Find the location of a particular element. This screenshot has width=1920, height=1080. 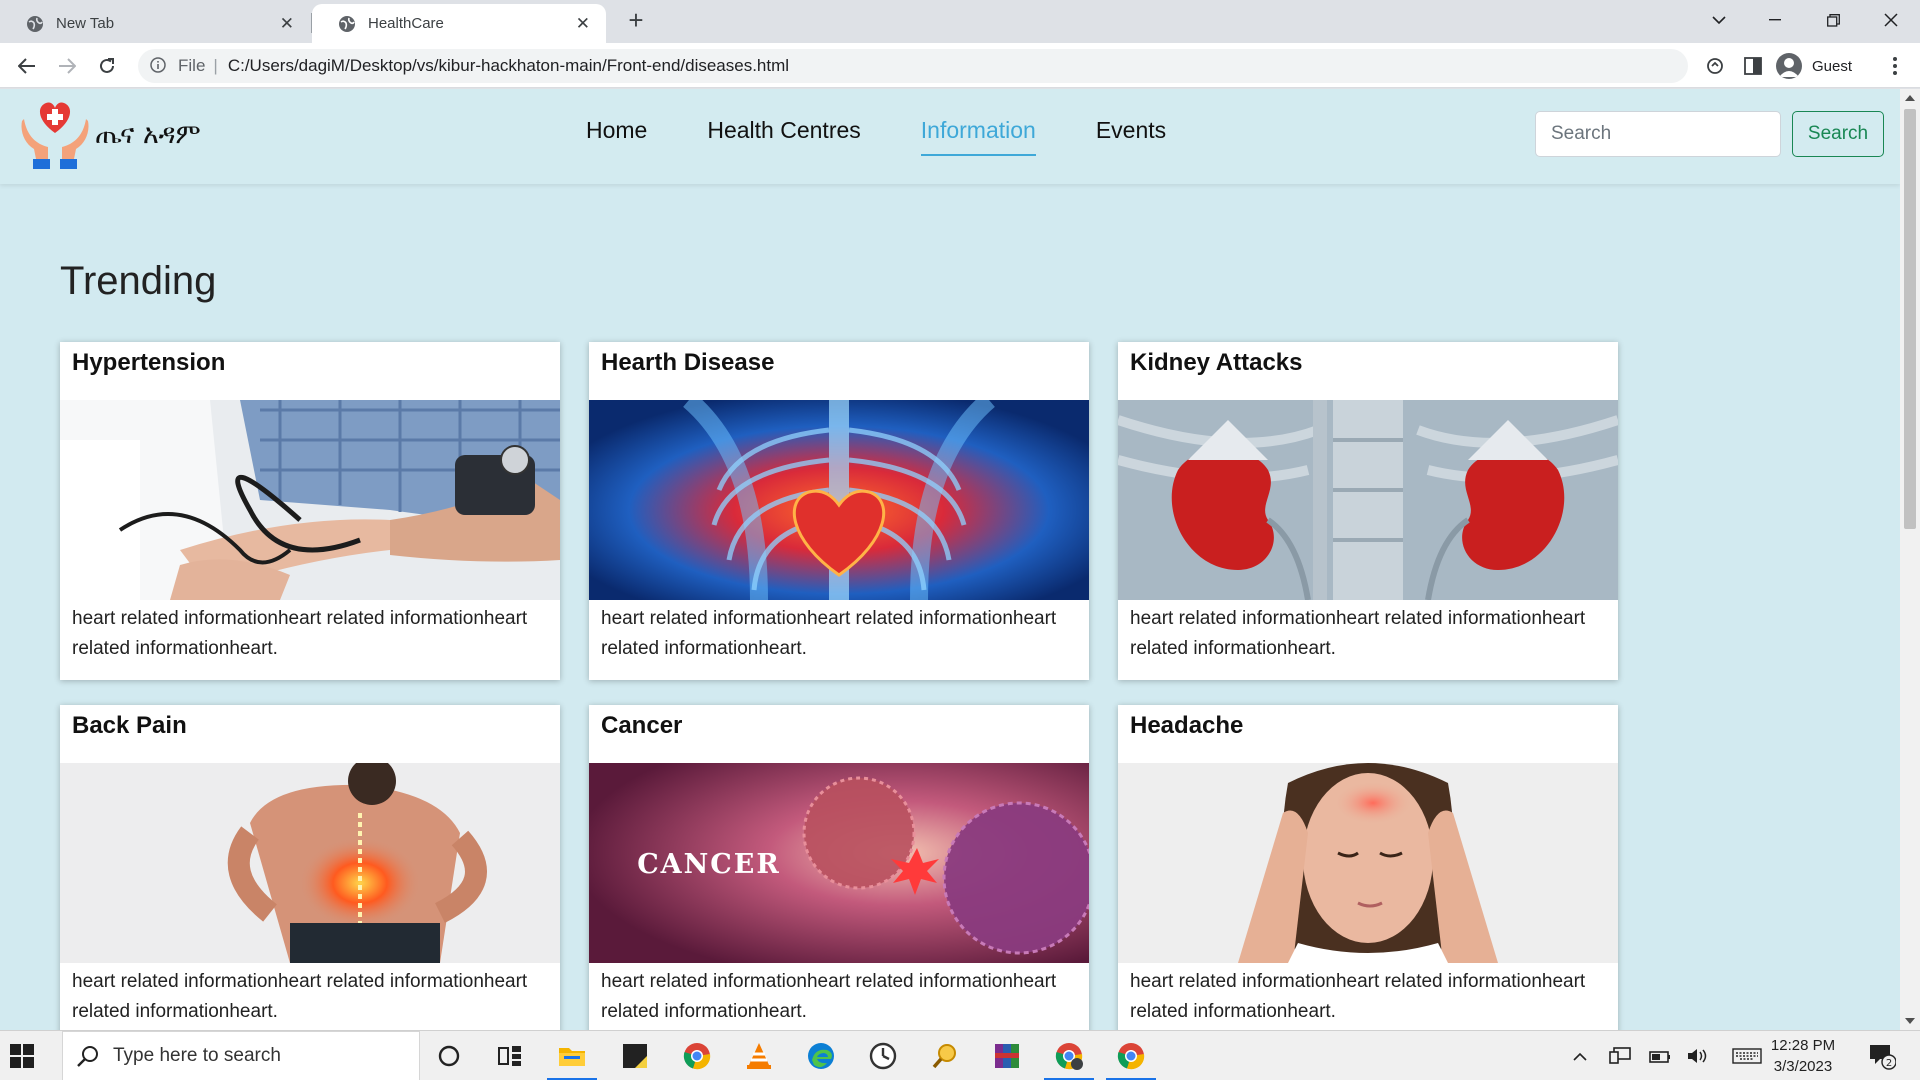

windows-taskbar: Type here to search 12:28 PM 3/3/2023 2 is located at coordinates (960, 1055).